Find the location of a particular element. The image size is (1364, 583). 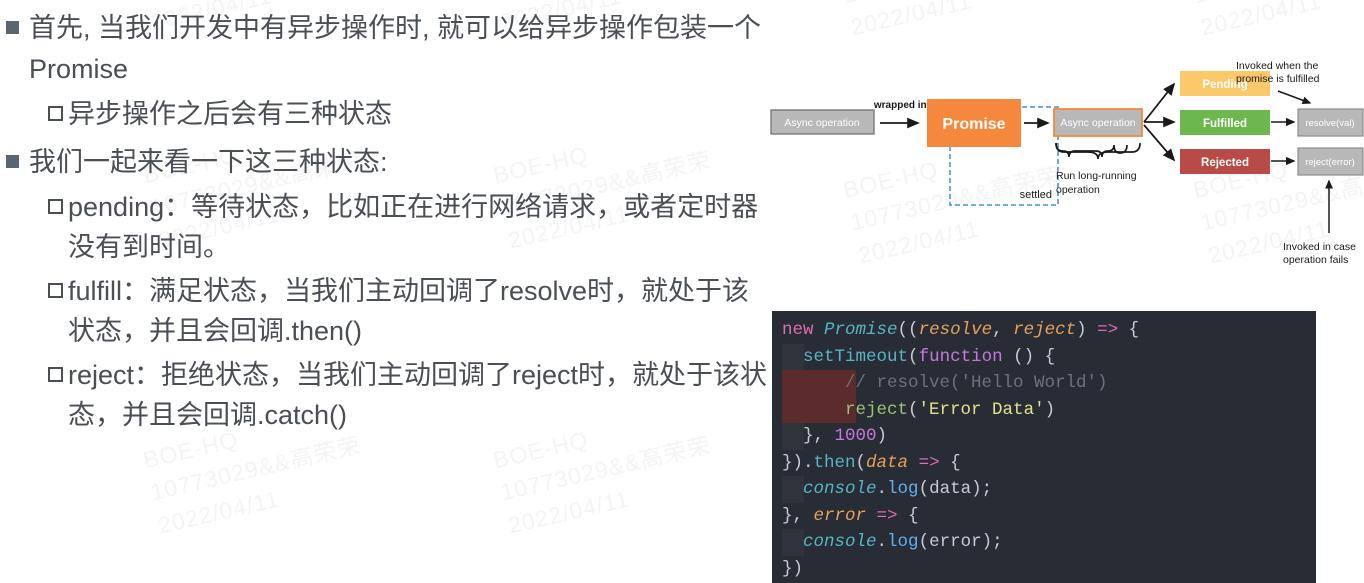

node-async-op-mid: Async operation is located at coordinates (1098, 122).